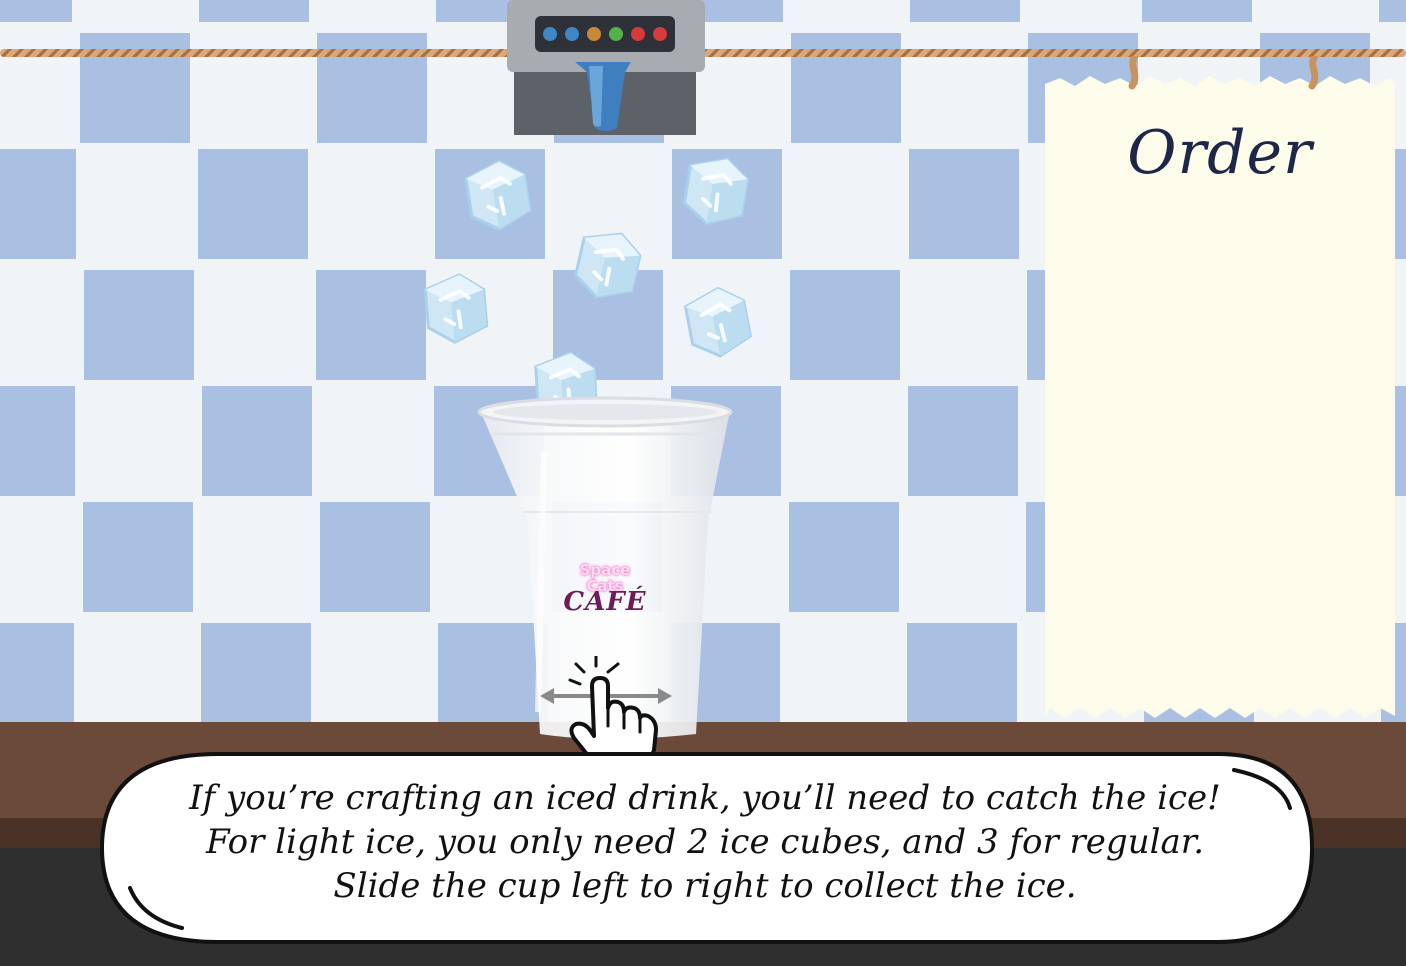 The width and height of the screenshot is (1406, 966). I want to click on cup-logo: Space Cats CAFÉ, so click(605, 589).